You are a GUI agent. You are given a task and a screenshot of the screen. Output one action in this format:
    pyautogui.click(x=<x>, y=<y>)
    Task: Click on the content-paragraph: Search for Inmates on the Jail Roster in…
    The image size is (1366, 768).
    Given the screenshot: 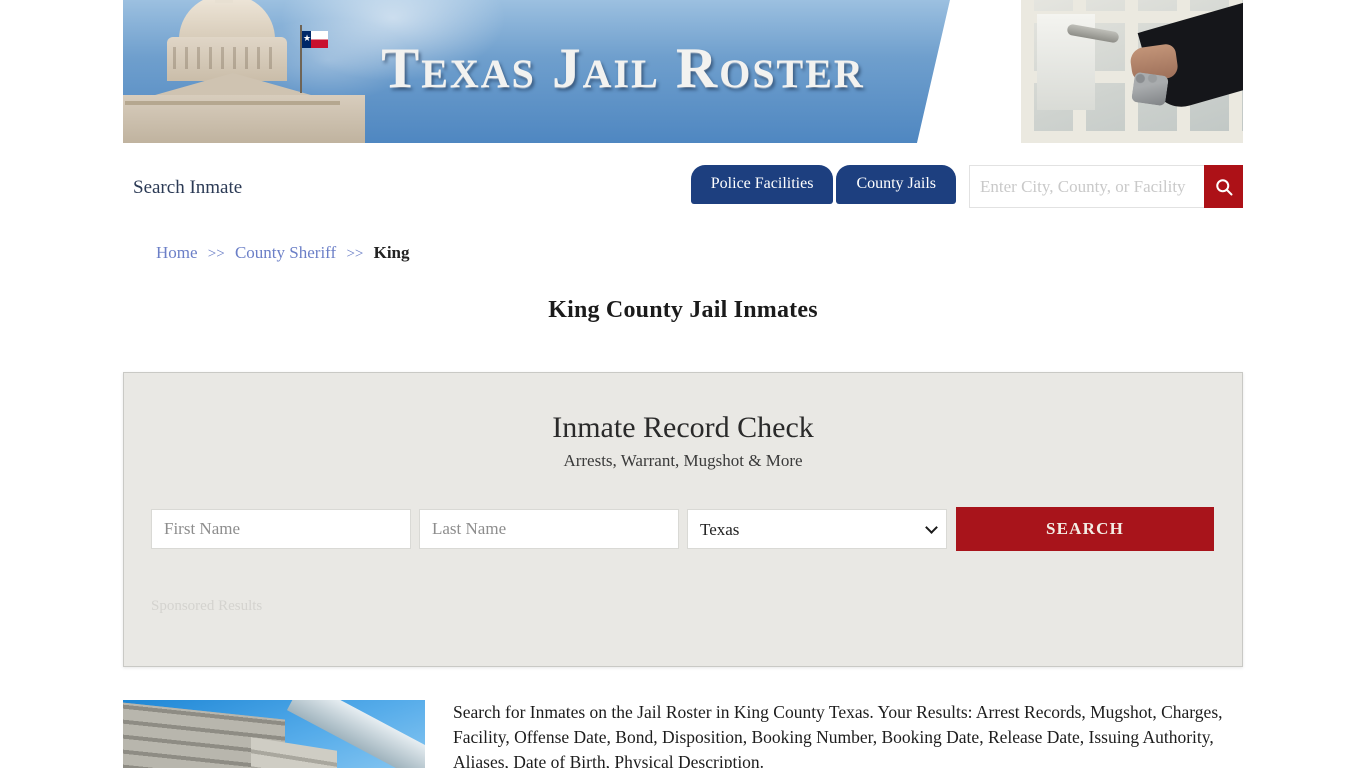 What is the action you would take?
    pyautogui.click(x=838, y=735)
    